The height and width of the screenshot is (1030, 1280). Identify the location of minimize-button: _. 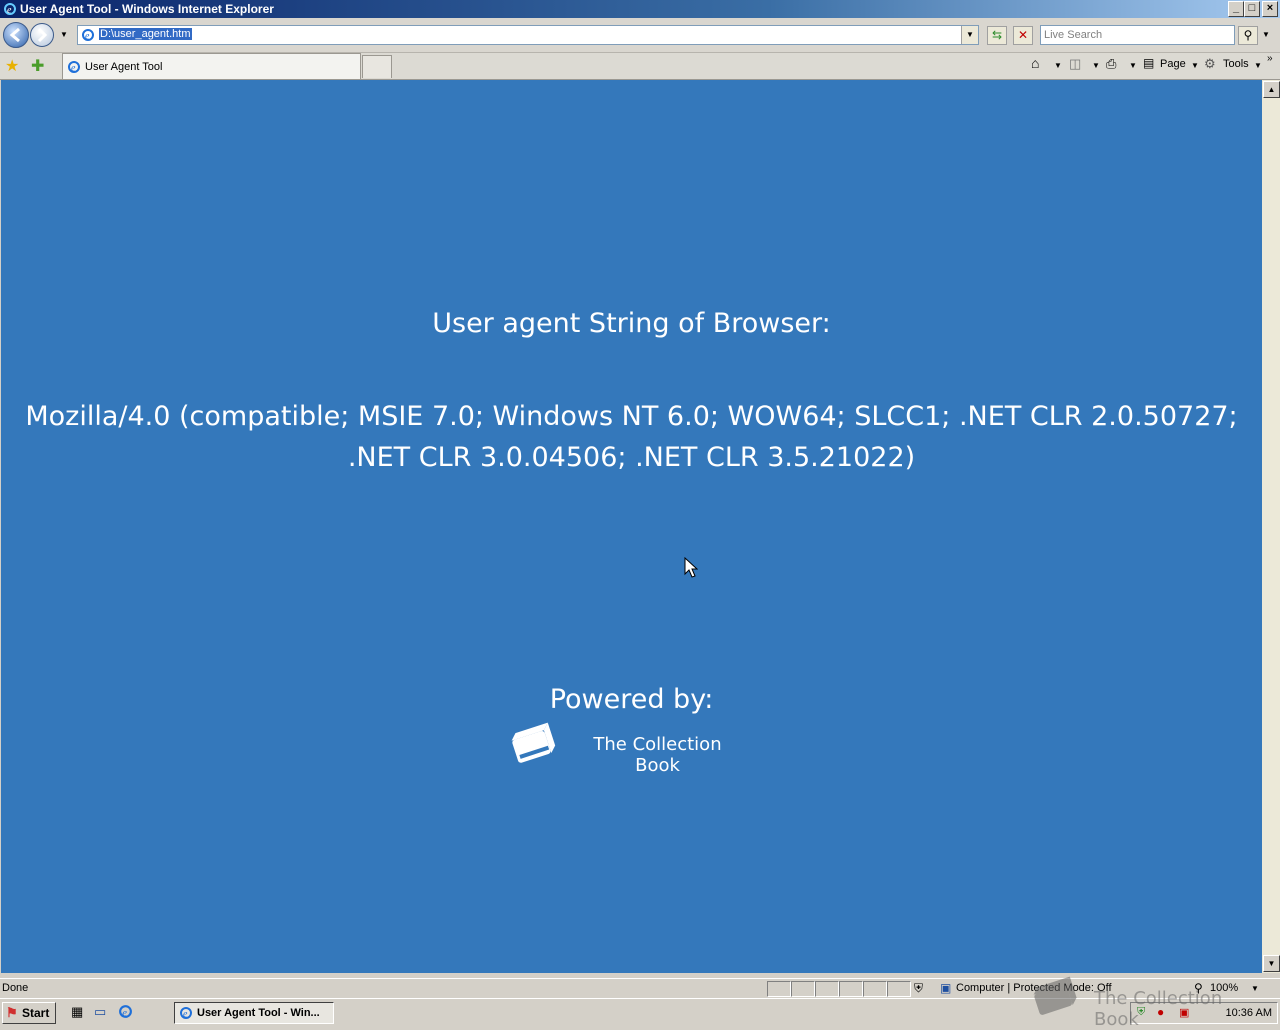
(1236, 9).